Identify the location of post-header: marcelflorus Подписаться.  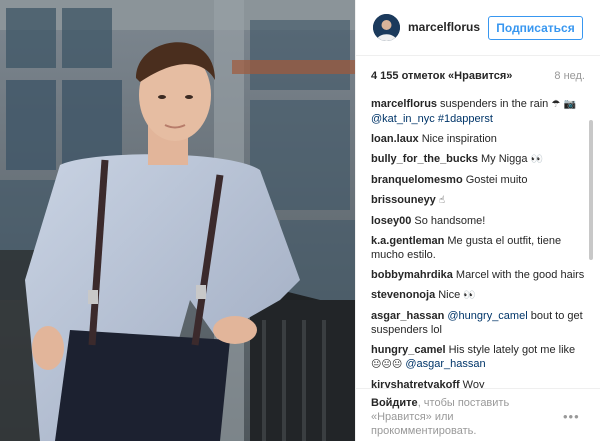
(478, 28).